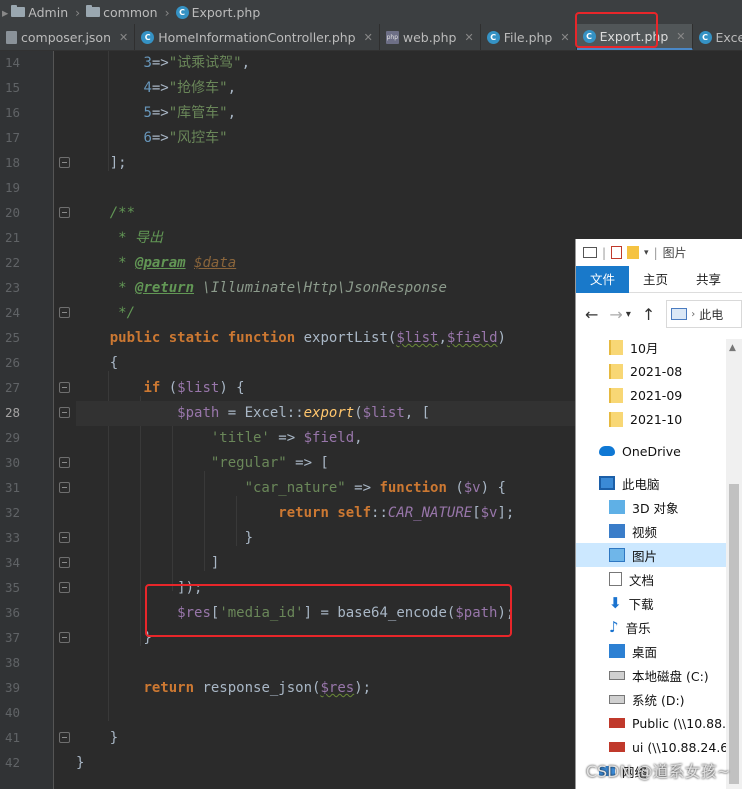 This screenshot has height=789, width=742. Describe the element at coordinates (659, 451) in the screenshot. I see `tree-item-onedrive: OneDrive` at that location.